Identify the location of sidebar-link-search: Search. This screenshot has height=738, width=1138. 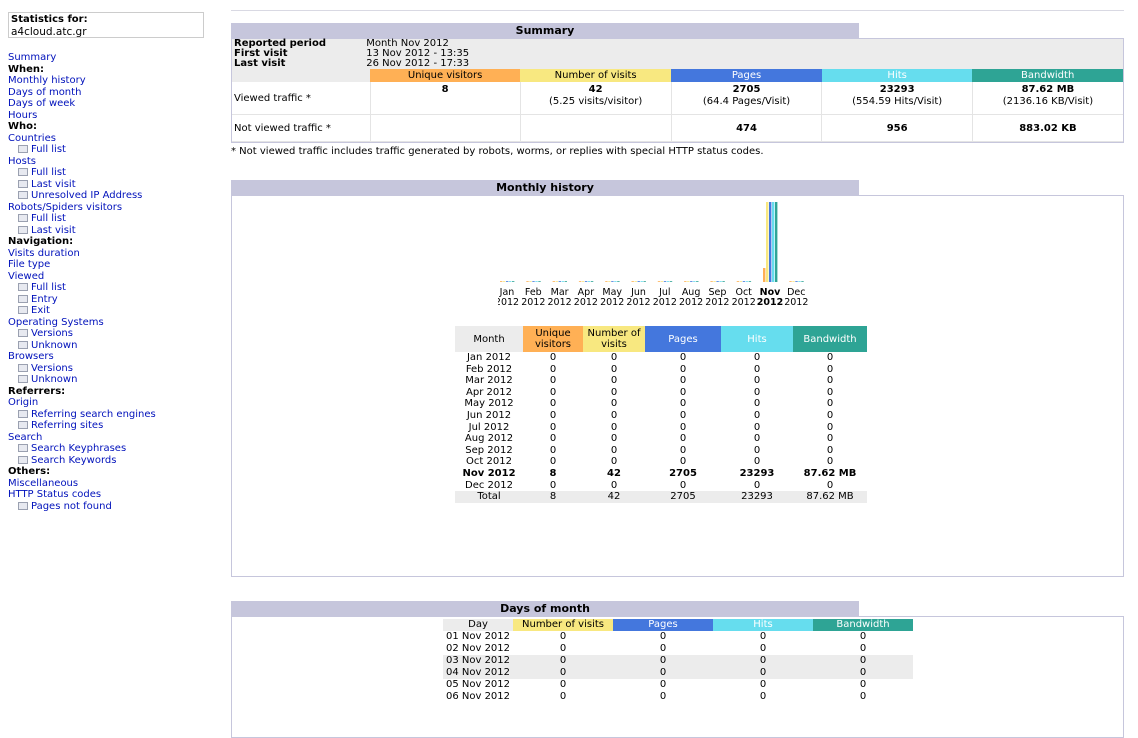
(25, 437).